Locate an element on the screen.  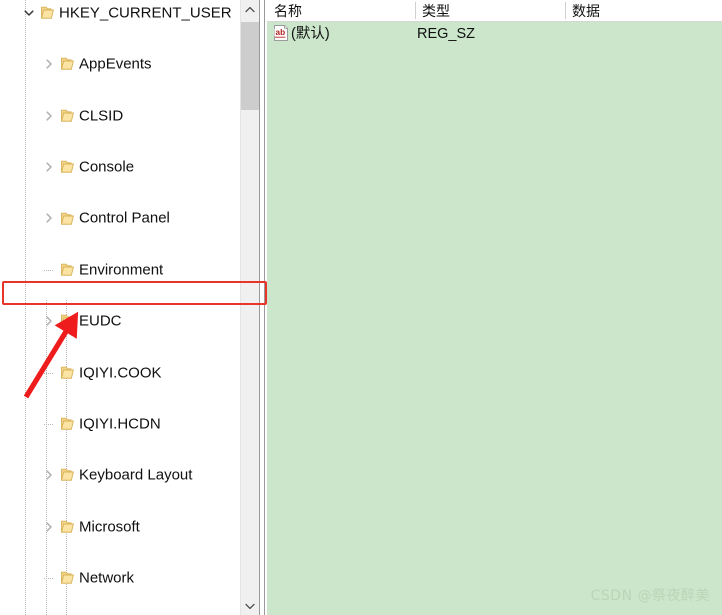
tree-item-clsid: CLSID is located at coordinates (120, 116).